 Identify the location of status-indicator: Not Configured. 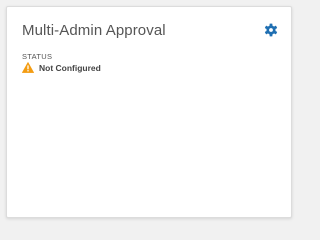
(61, 67).